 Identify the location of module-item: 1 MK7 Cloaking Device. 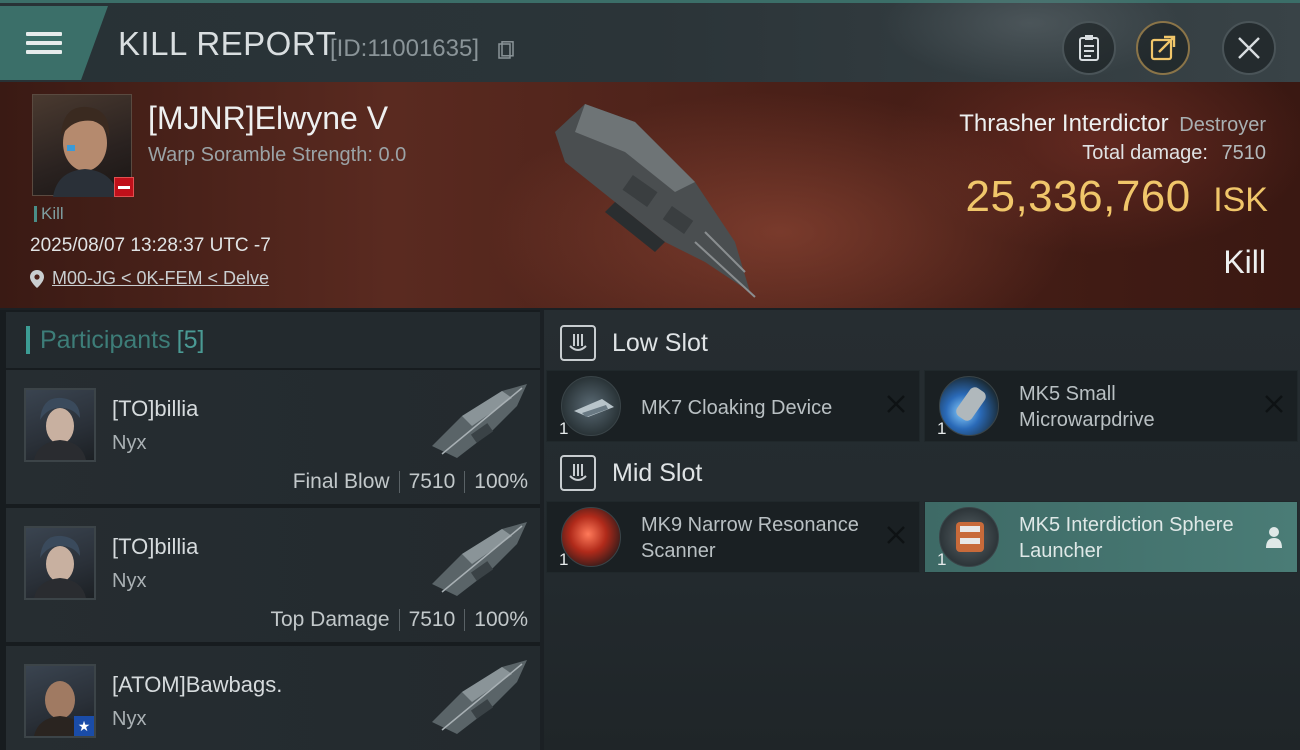
(733, 406).